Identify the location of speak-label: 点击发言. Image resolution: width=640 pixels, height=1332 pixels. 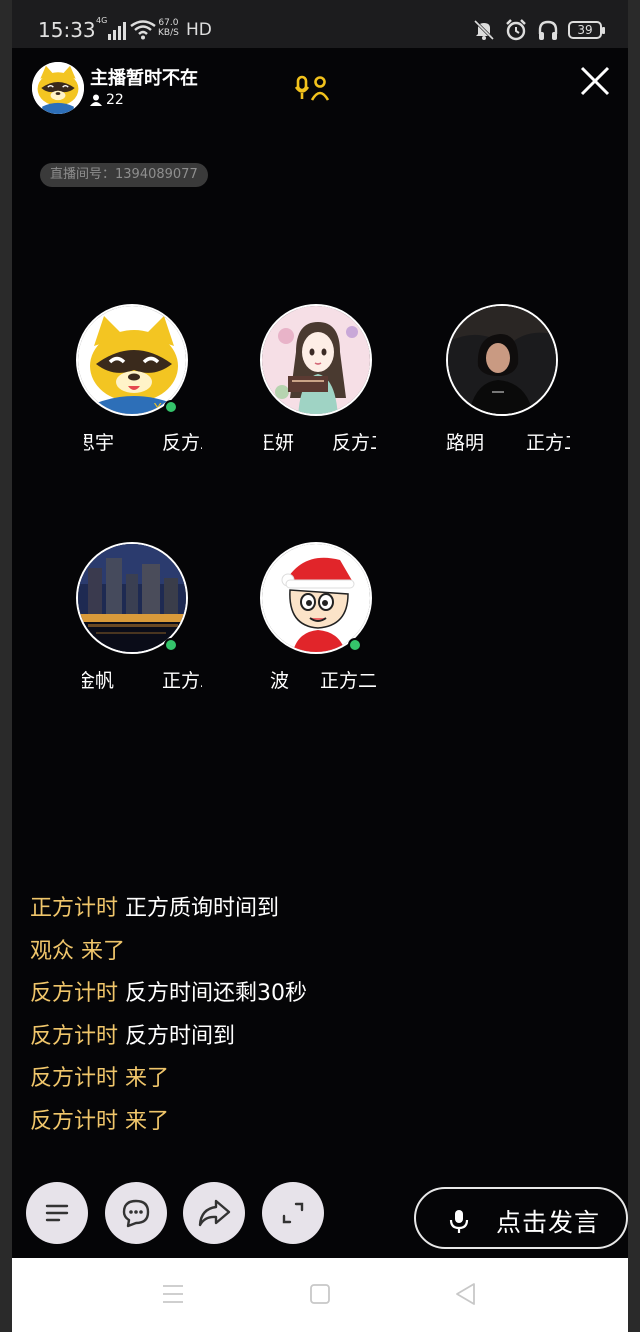
(548, 1222).